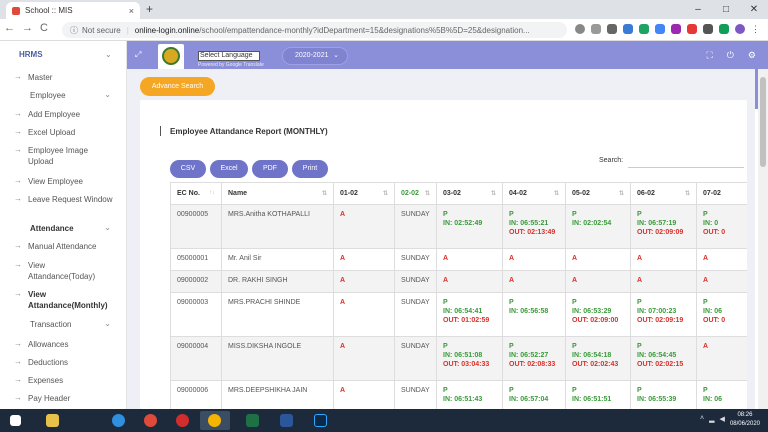  What do you see at coordinates (58, 156) in the screenshot?
I see `sidebar-item-label: Employee Image Upload` at bounding box center [58, 156].